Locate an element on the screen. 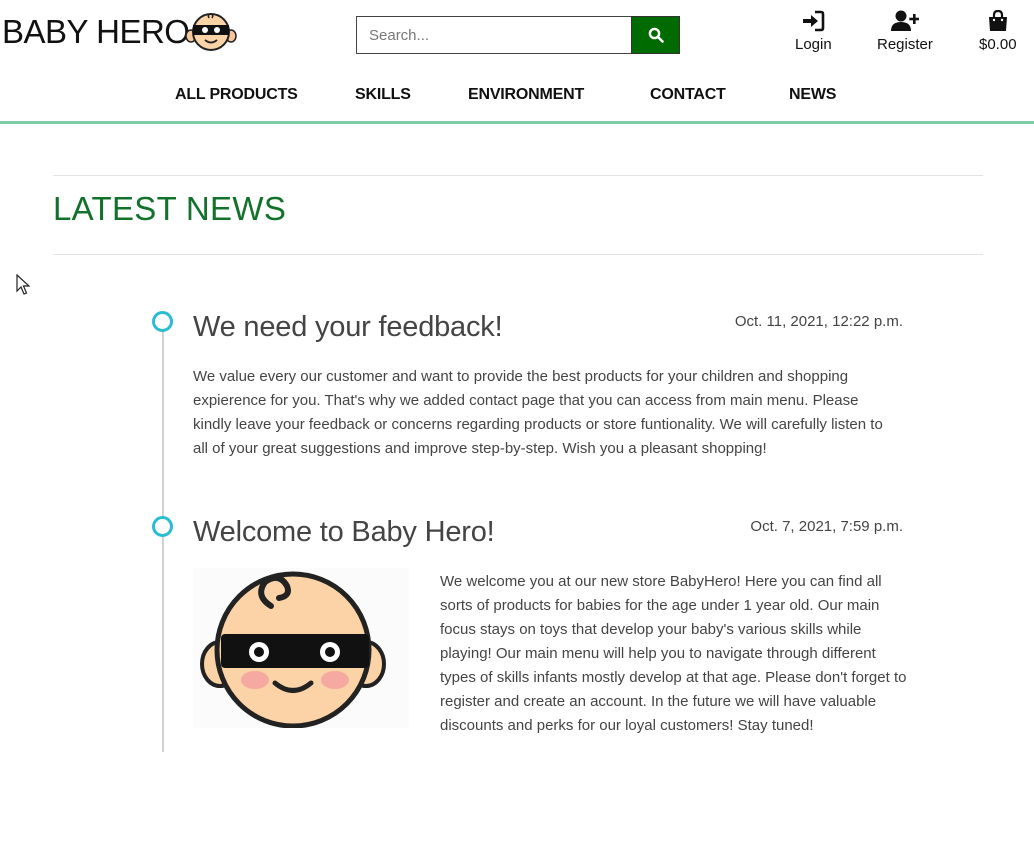  nav-item-news: NEWS is located at coordinates (812, 95).